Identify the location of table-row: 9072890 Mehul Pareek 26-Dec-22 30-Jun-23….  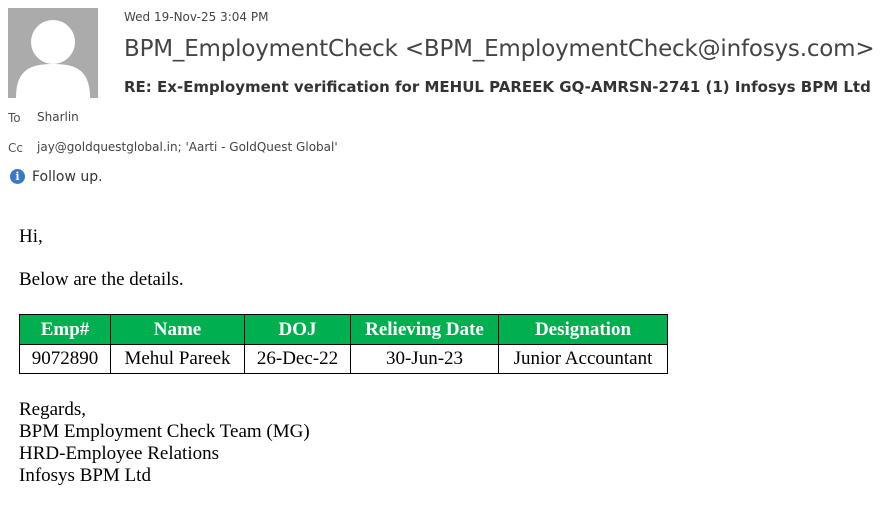
(343, 359).